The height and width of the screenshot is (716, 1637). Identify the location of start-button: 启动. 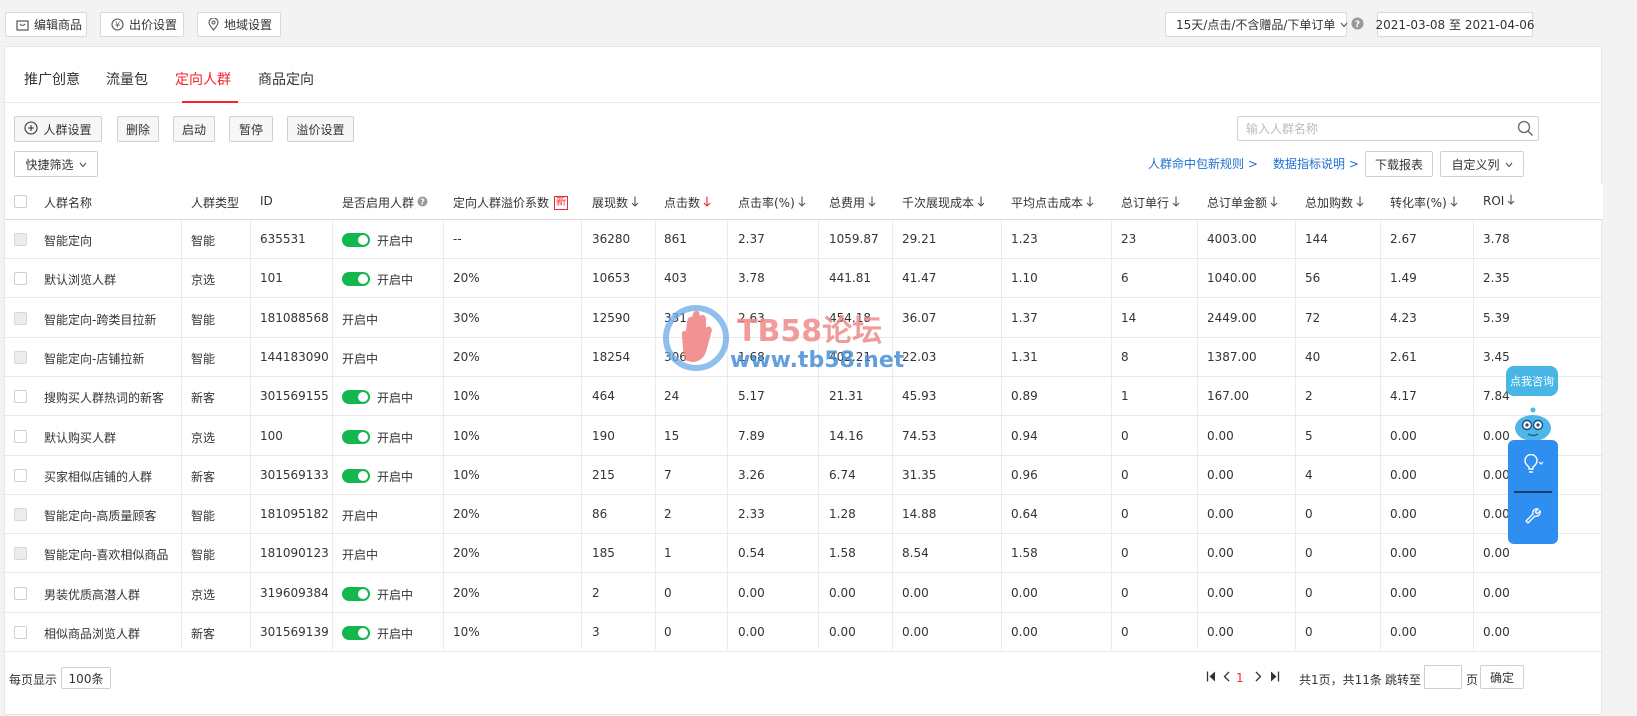
(194, 129).